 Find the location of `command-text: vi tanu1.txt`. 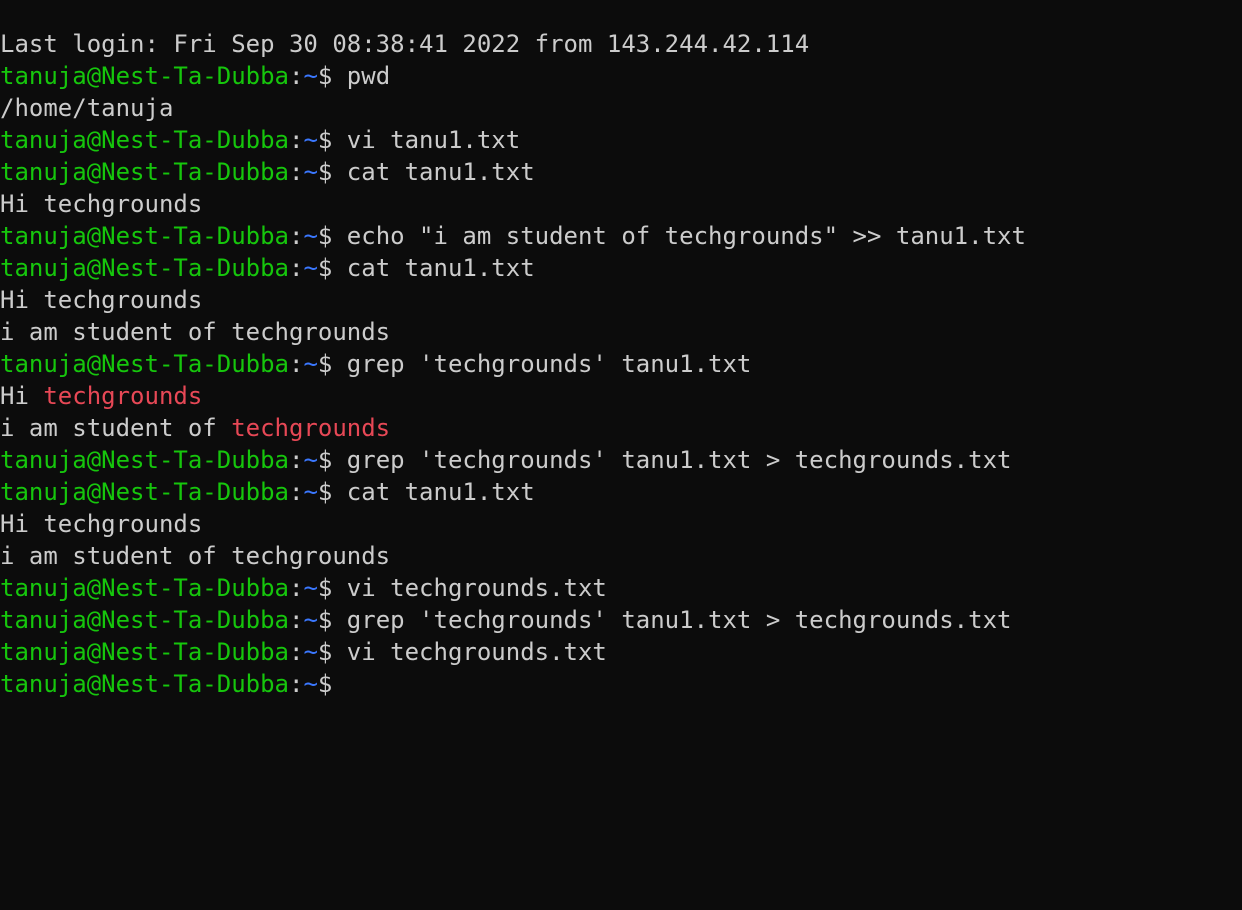

command-text: vi tanu1.txt is located at coordinates (433, 140).